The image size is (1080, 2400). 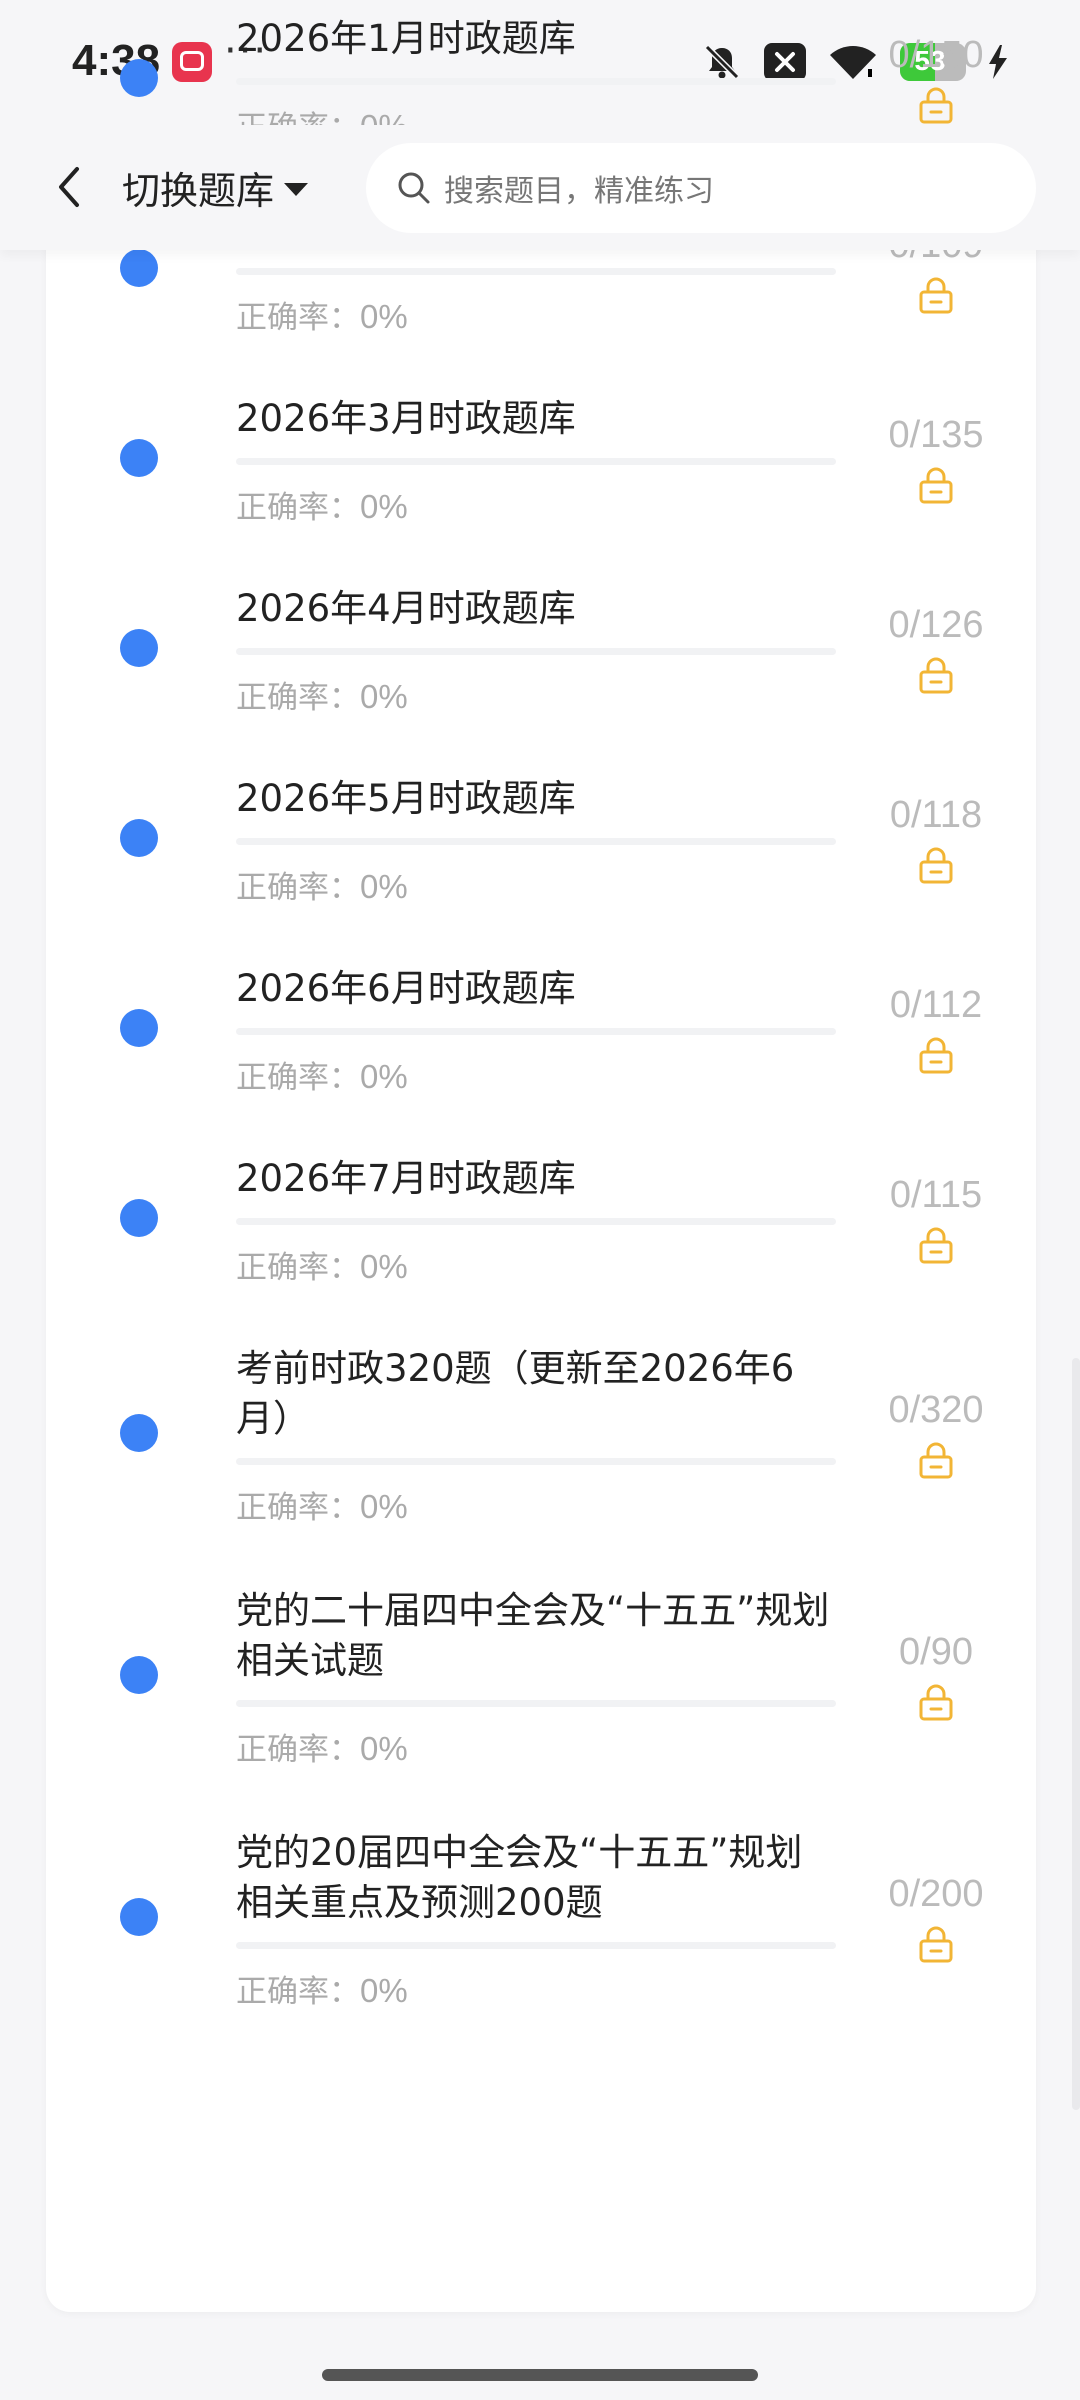 What do you see at coordinates (936, 1652) in the screenshot?
I see `question-count: 0/90` at bounding box center [936, 1652].